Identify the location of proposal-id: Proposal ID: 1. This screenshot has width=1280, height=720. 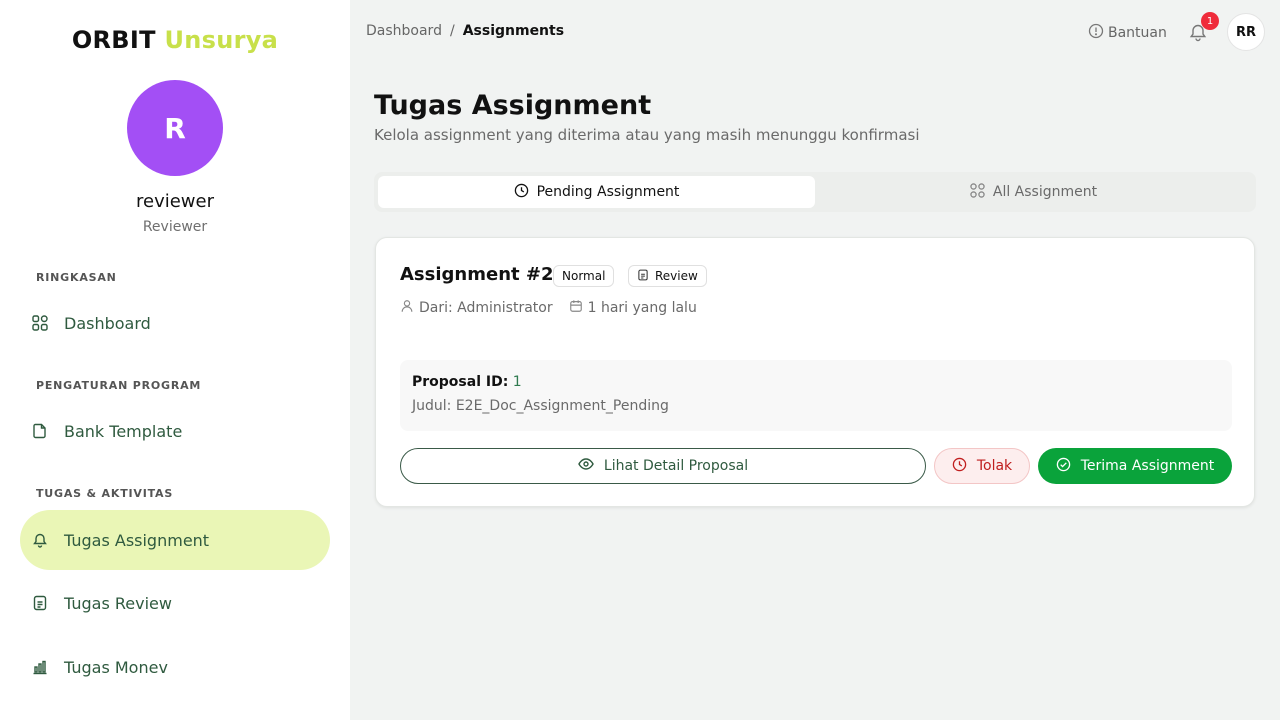
(467, 382).